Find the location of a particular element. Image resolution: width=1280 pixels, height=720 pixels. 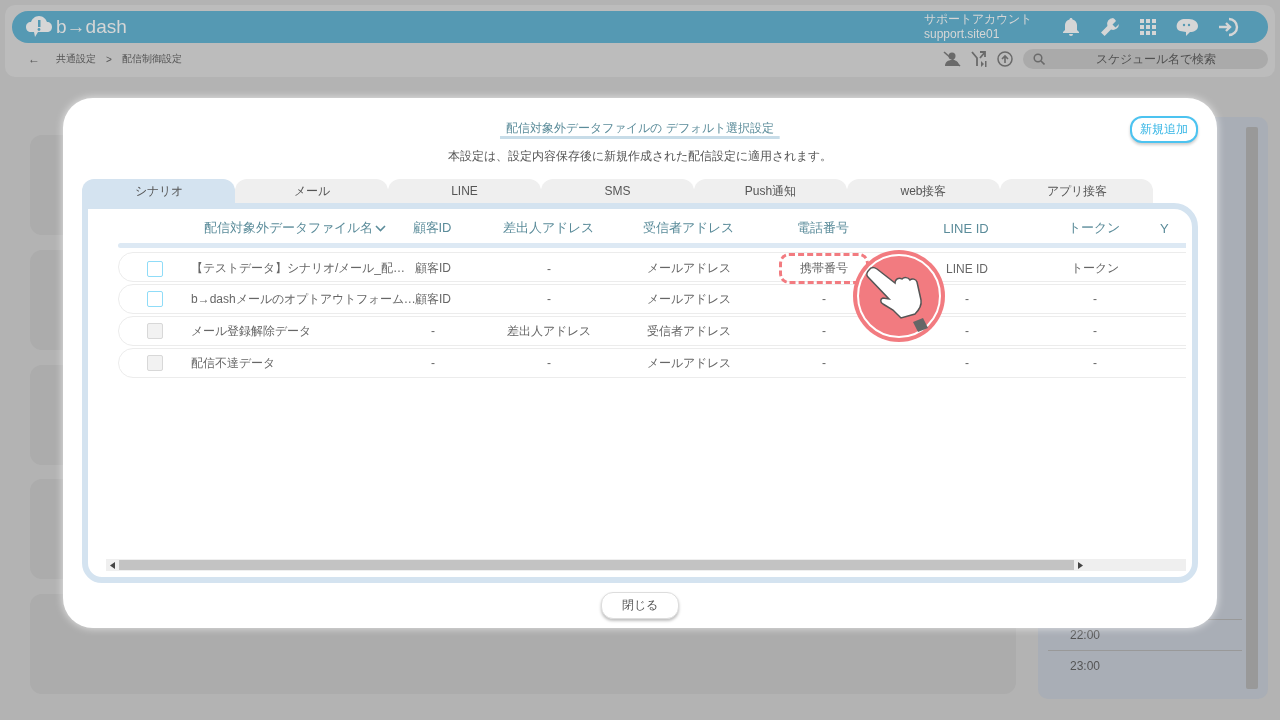

column-header: 顧客ID is located at coordinates (432, 228).